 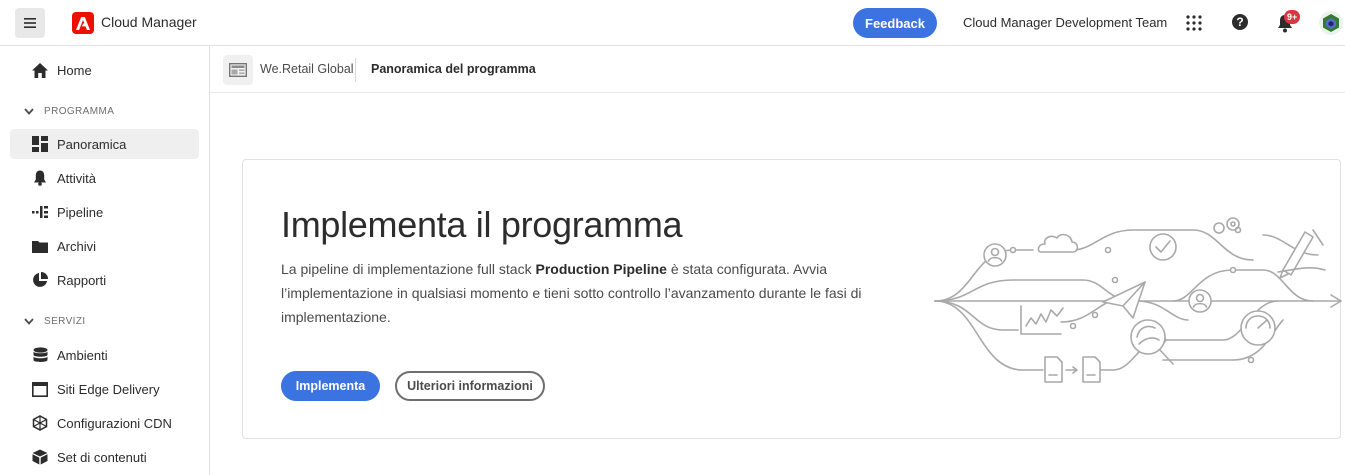 What do you see at coordinates (77, 178) in the screenshot?
I see `sidebar-item-label: Attività` at bounding box center [77, 178].